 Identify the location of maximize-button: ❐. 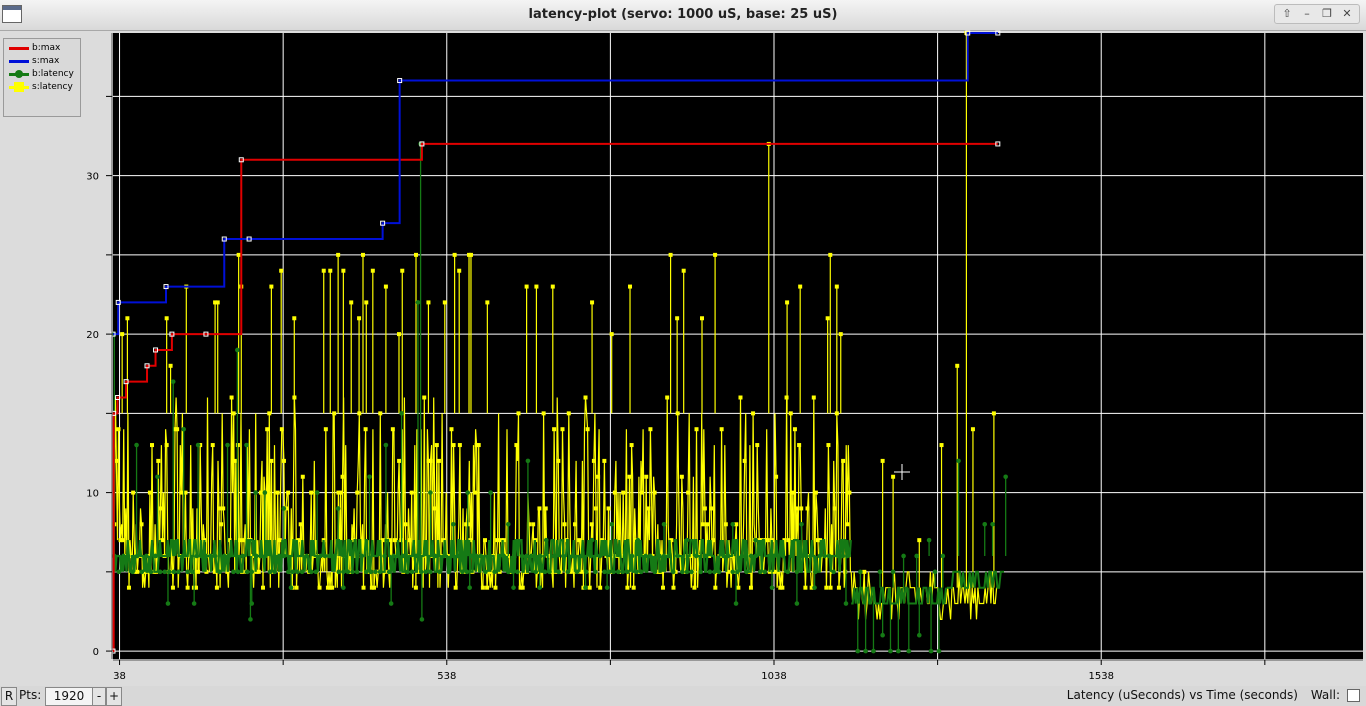
(1327, 14).